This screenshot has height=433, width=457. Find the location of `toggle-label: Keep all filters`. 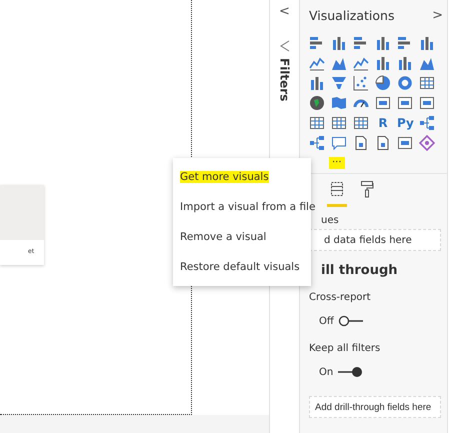

toggle-label: Keep all filters is located at coordinates (344, 348).